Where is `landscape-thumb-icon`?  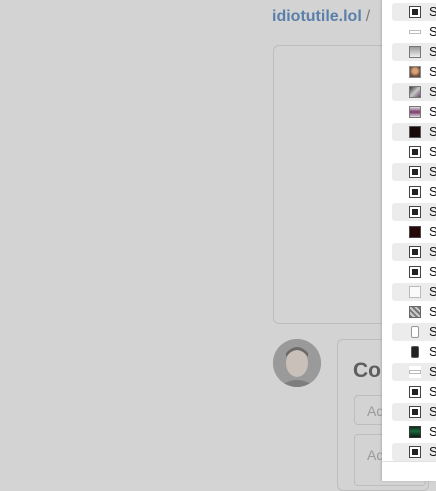
landscape-thumb-icon is located at coordinates (415, 52).